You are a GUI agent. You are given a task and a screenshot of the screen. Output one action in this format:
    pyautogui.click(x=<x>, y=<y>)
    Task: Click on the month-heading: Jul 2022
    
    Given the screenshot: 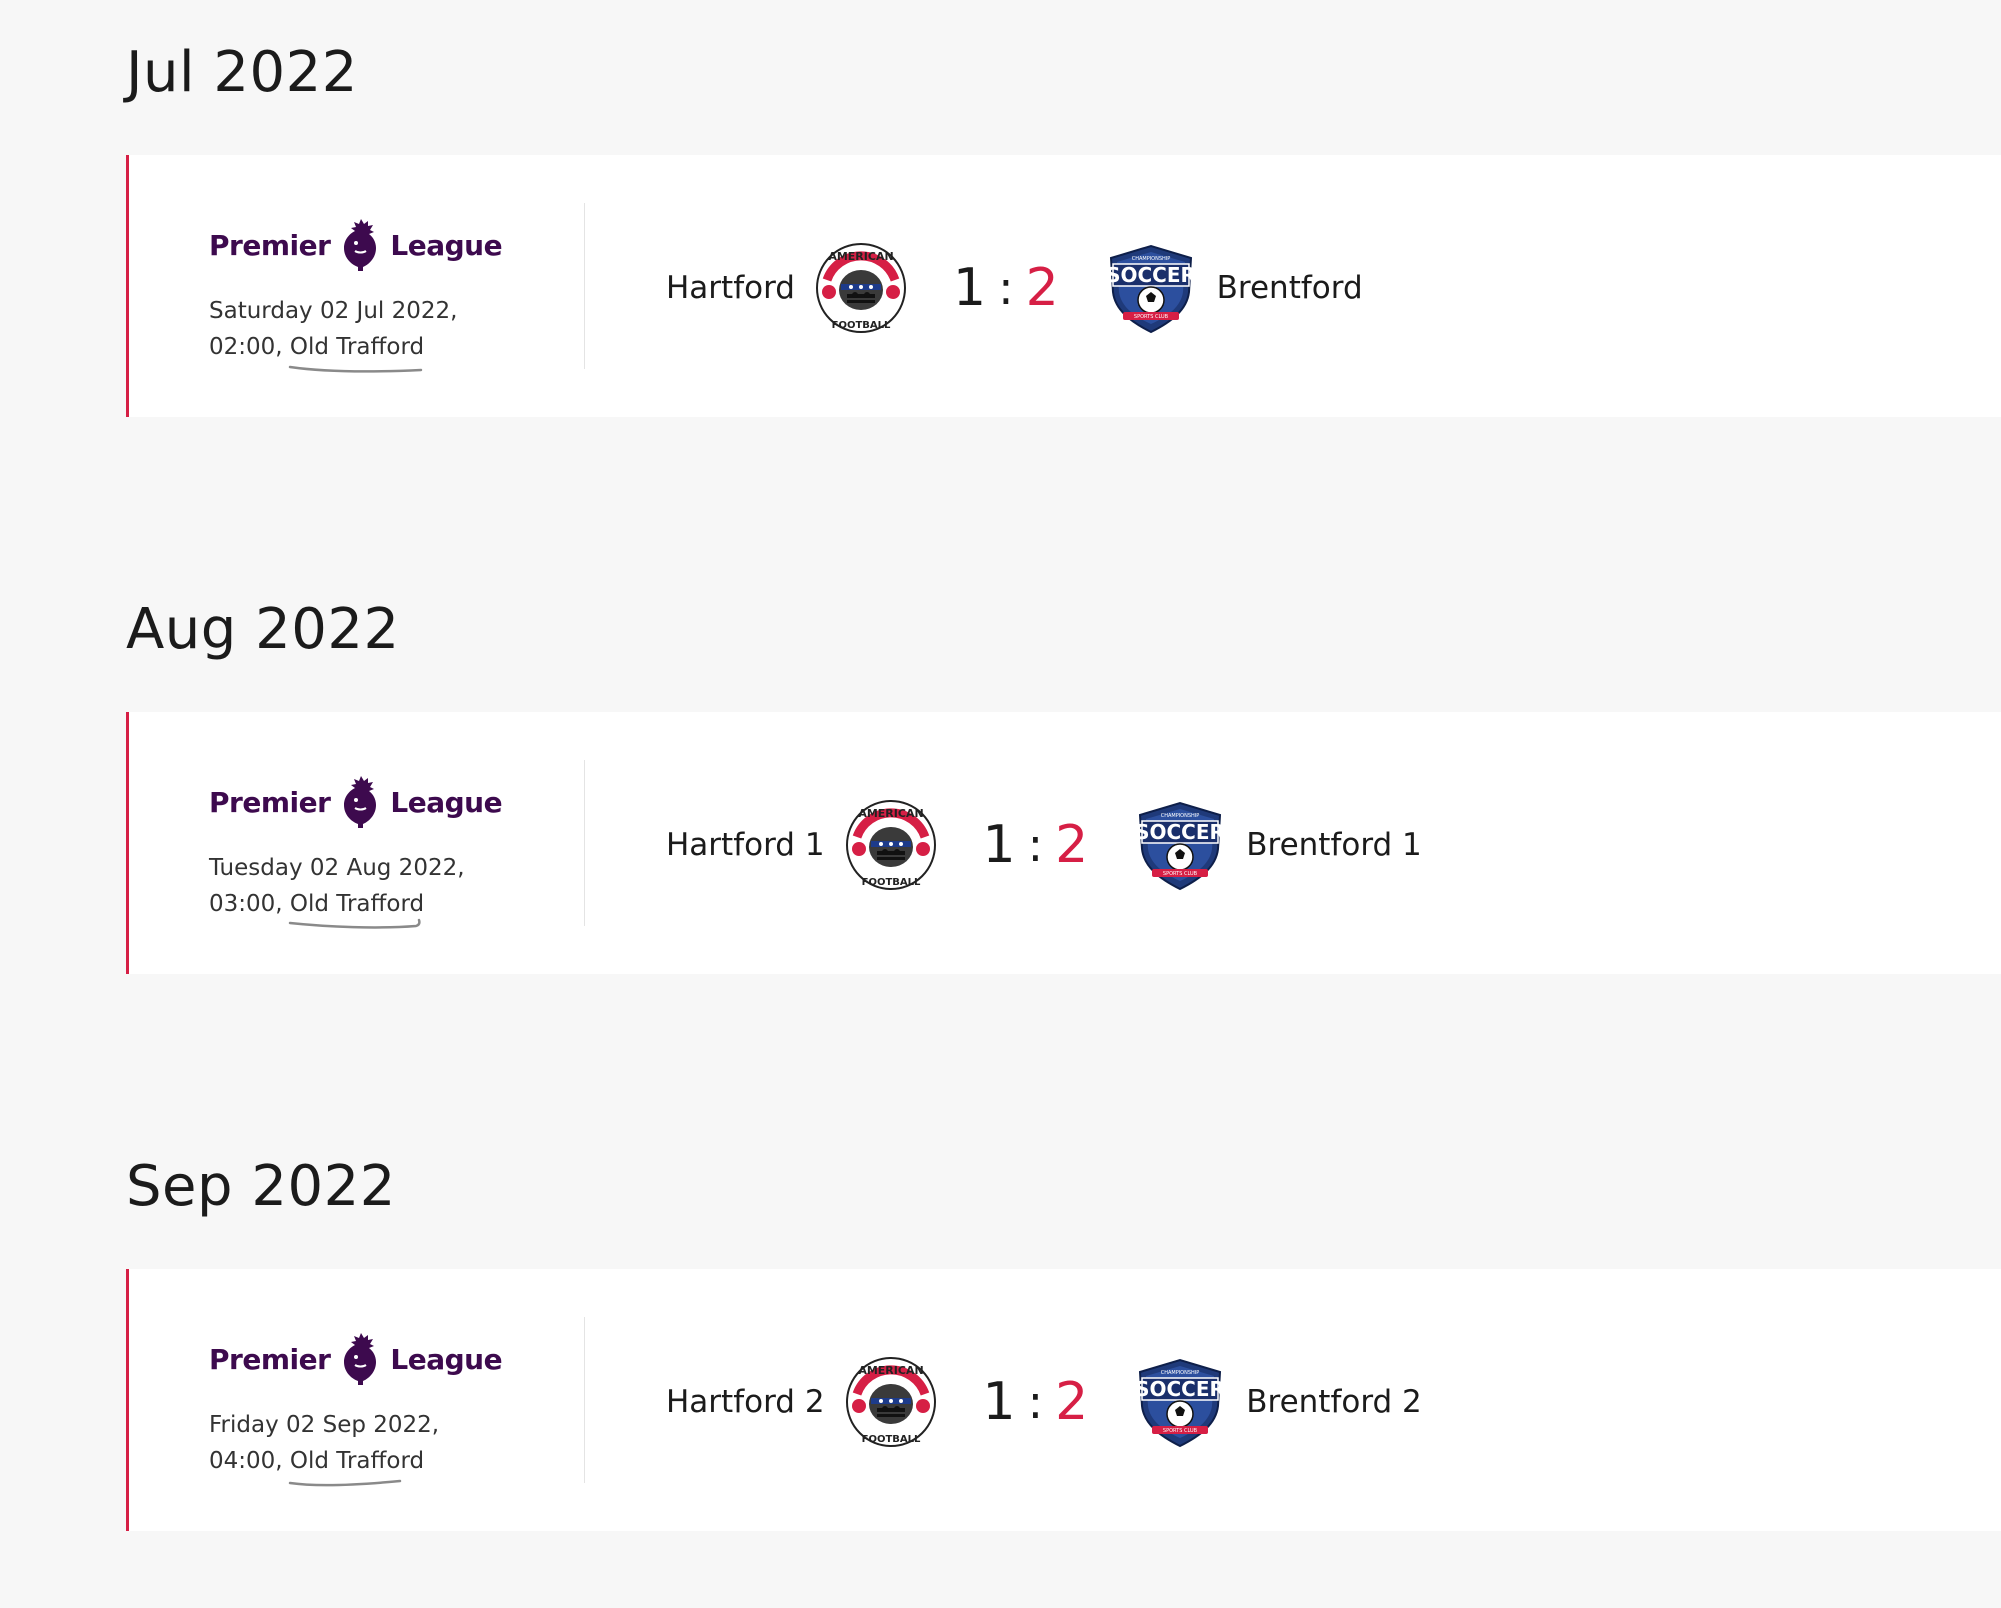 What is the action you would take?
    pyautogui.click(x=242, y=72)
    